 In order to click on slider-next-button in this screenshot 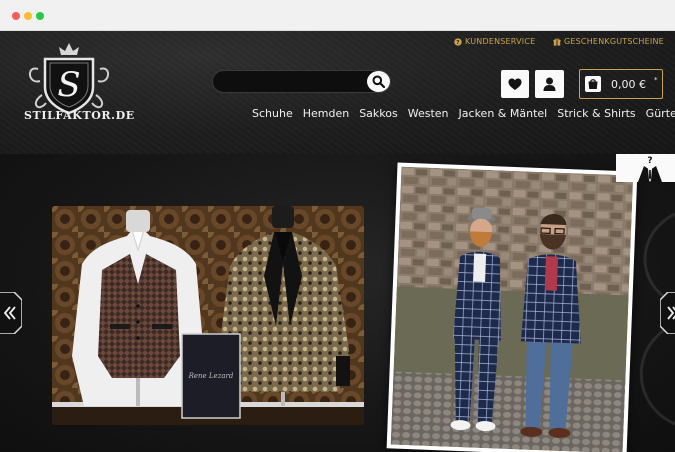, I will do `click(667, 313)`.